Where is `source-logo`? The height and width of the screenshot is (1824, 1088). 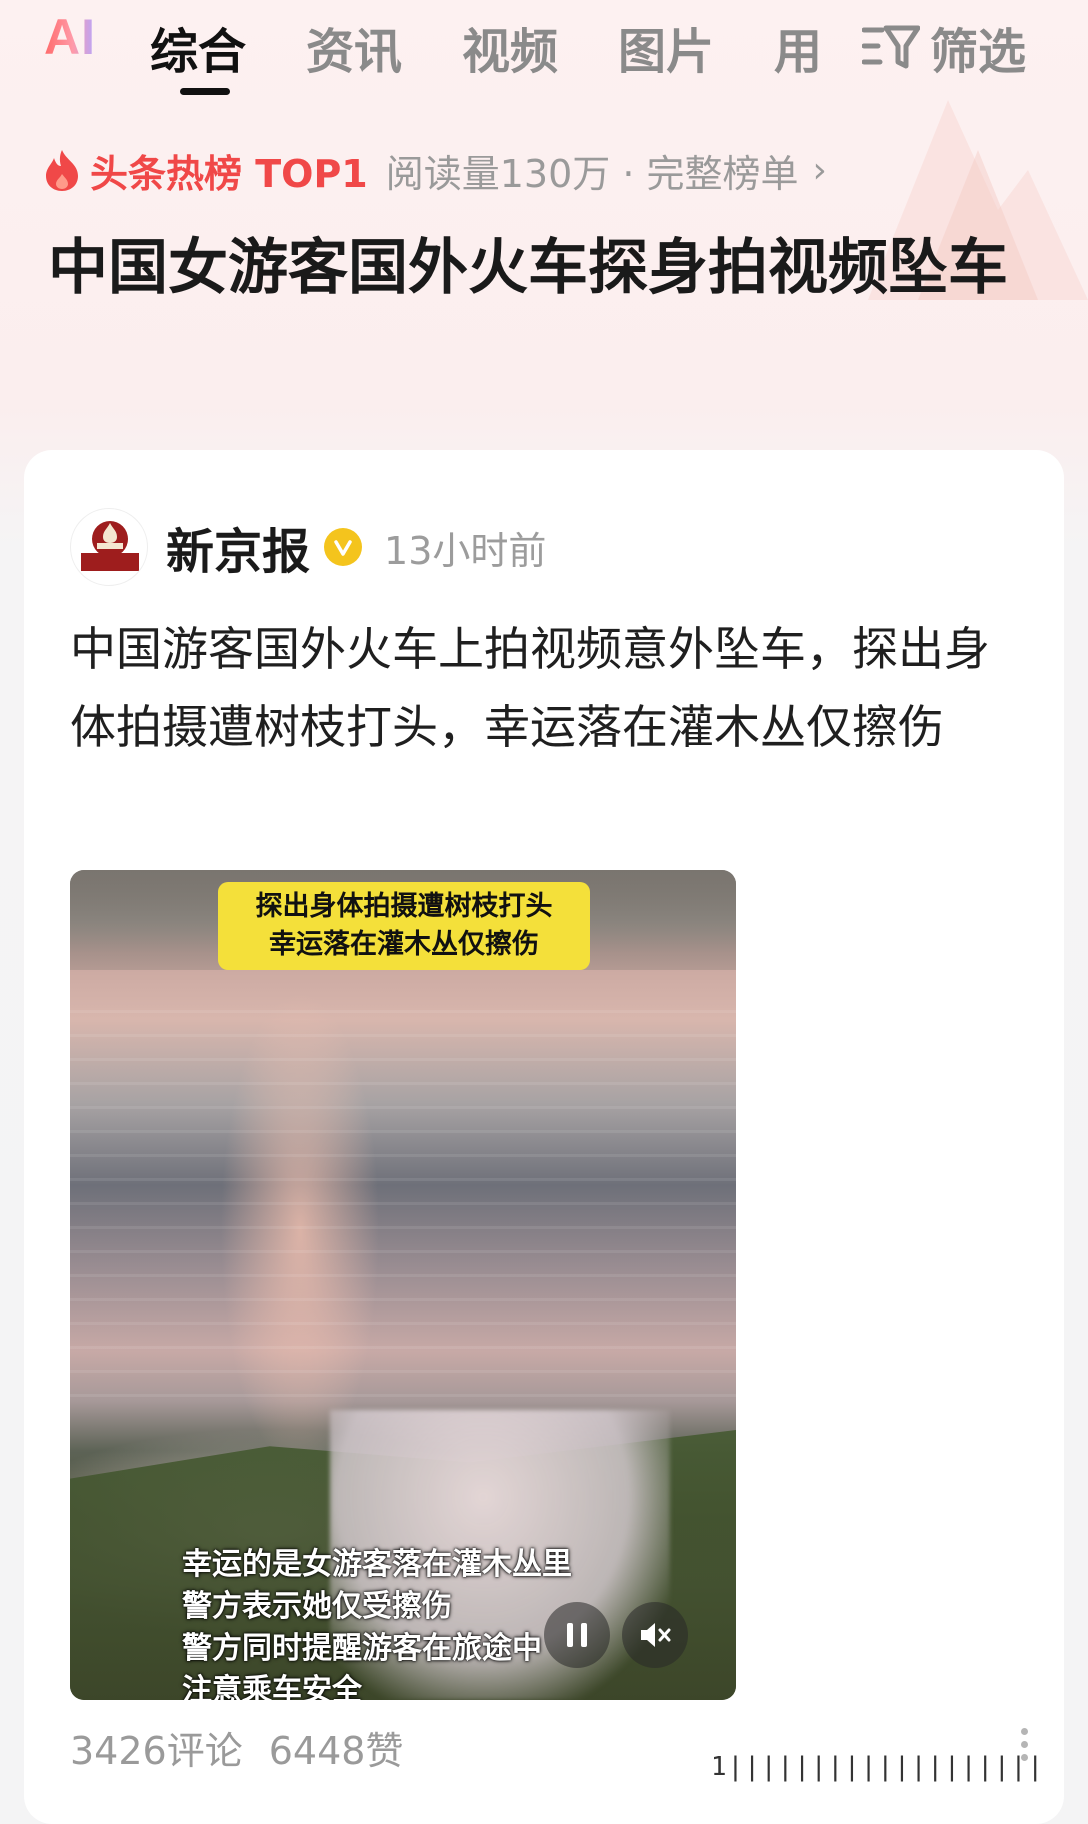 source-logo is located at coordinates (109, 547).